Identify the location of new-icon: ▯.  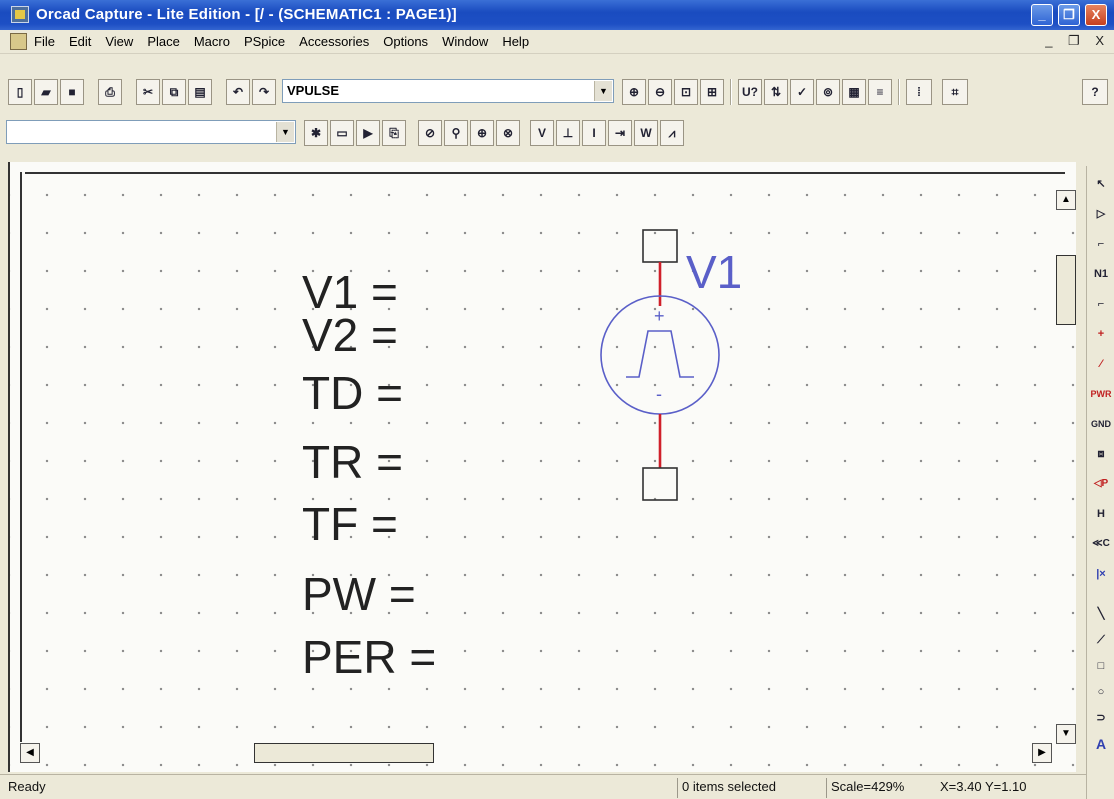
(20, 92).